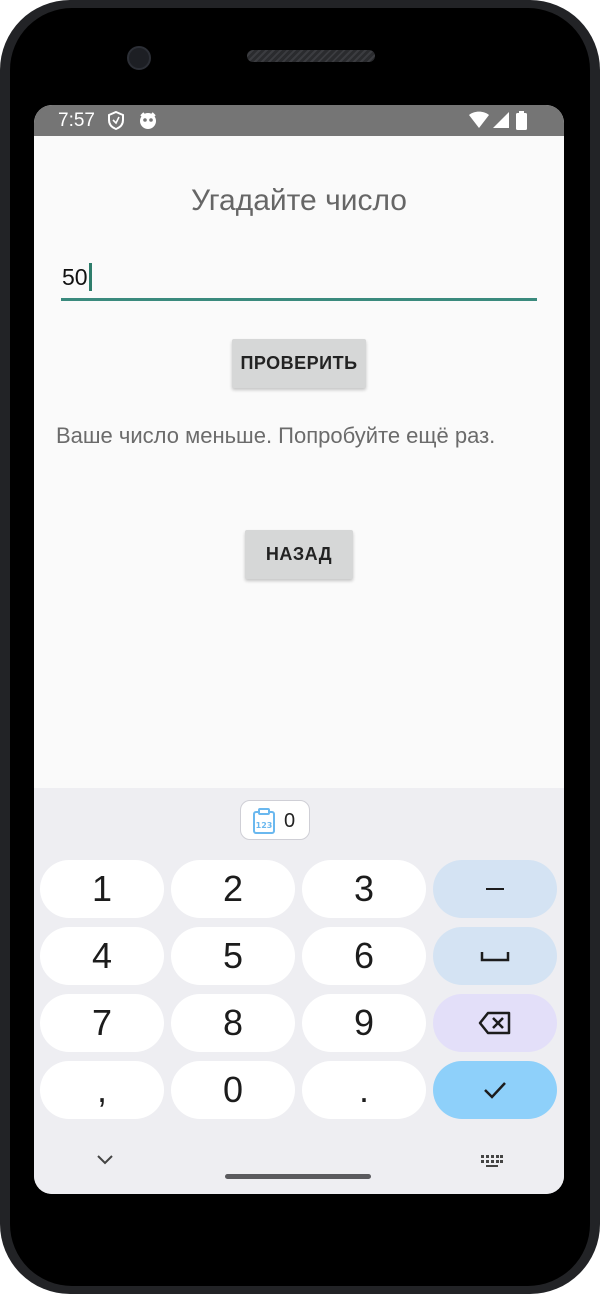 This screenshot has width=600, height=1294. Describe the element at coordinates (290, 821) in the screenshot. I see `clipboard-suggestion-label: 0` at that location.